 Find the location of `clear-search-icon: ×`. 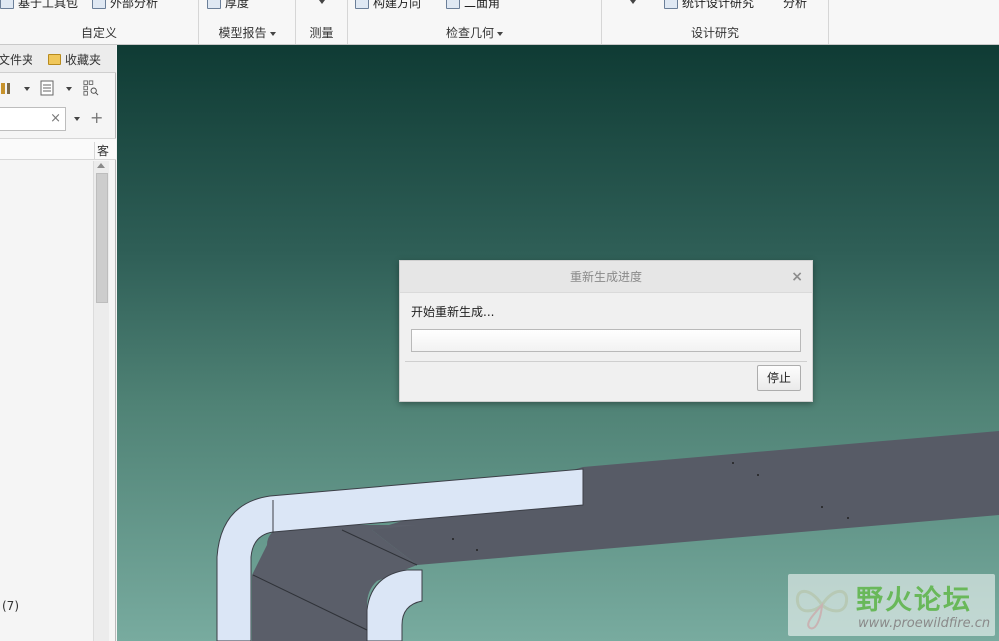

clear-search-icon: × is located at coordinates (55, 118).